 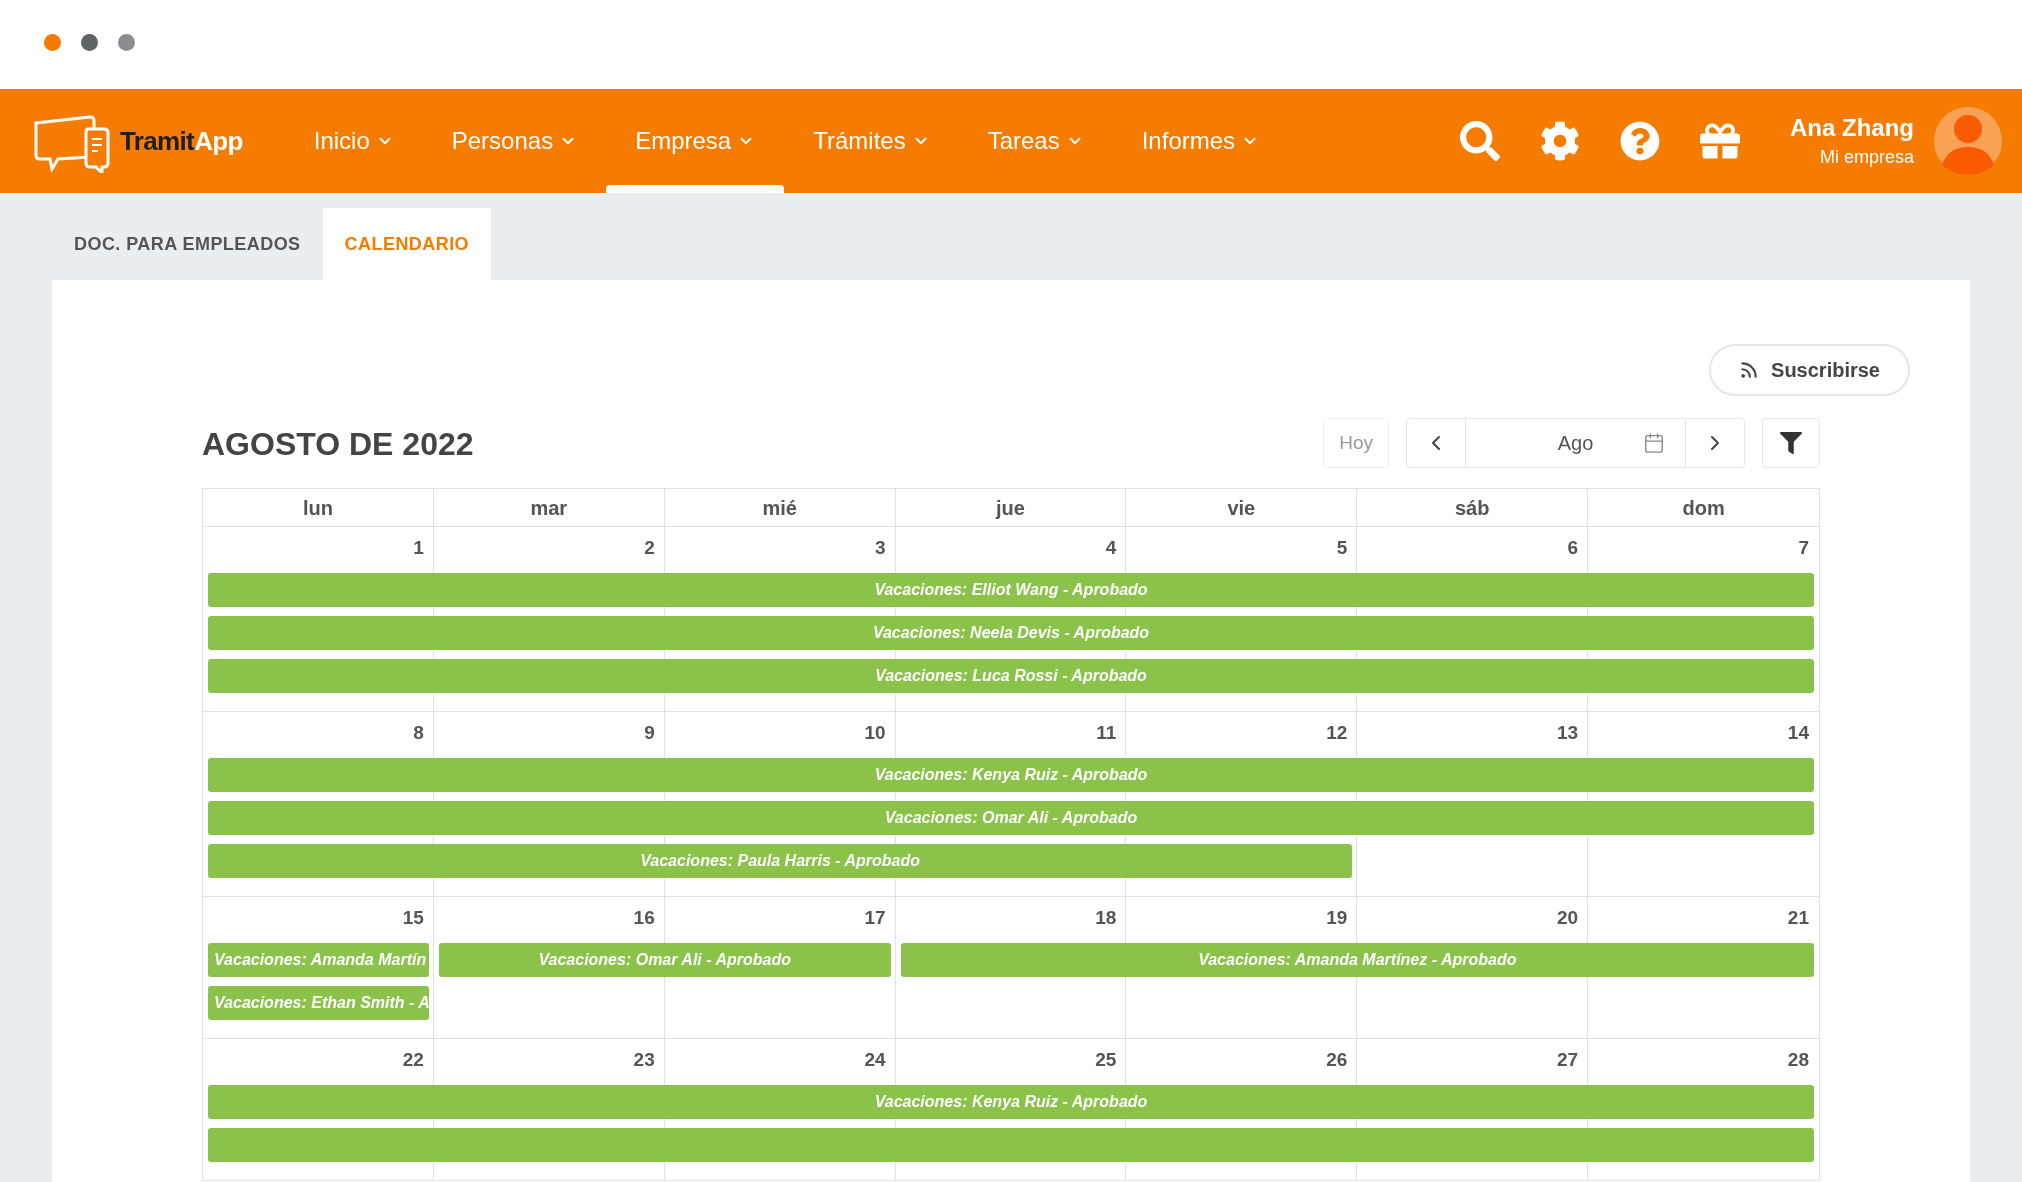 What do you see at coordinates (649, 732) in the screenshot?
I see `day-number: 9` at bounding box center [649, 732].